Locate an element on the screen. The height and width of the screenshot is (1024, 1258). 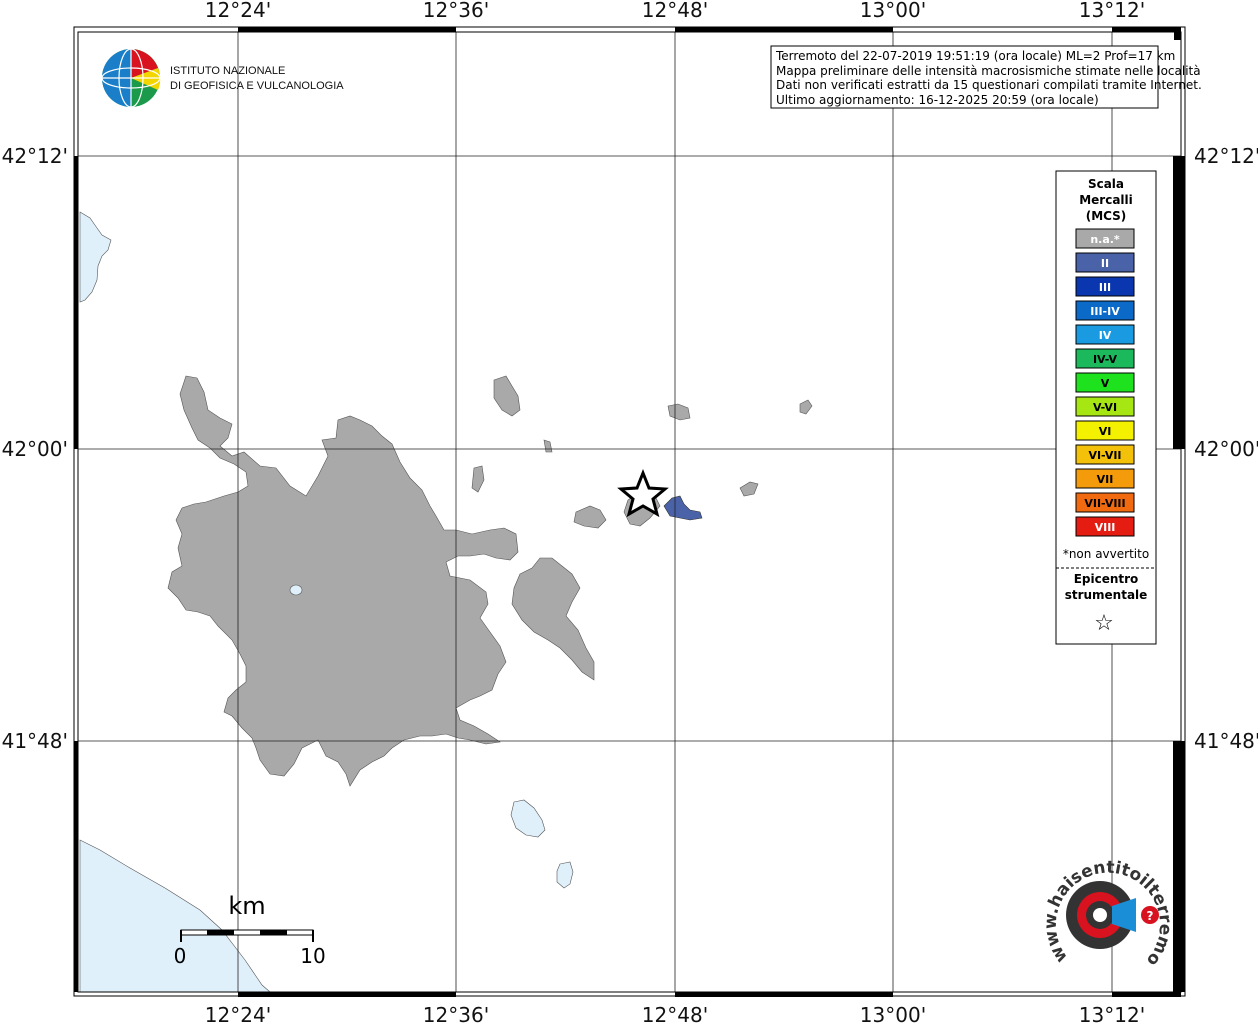
lon-ticks-top: 12°24' 12°36' 12°48' 13°00' 13°12' is located at coordinates (675, 11).